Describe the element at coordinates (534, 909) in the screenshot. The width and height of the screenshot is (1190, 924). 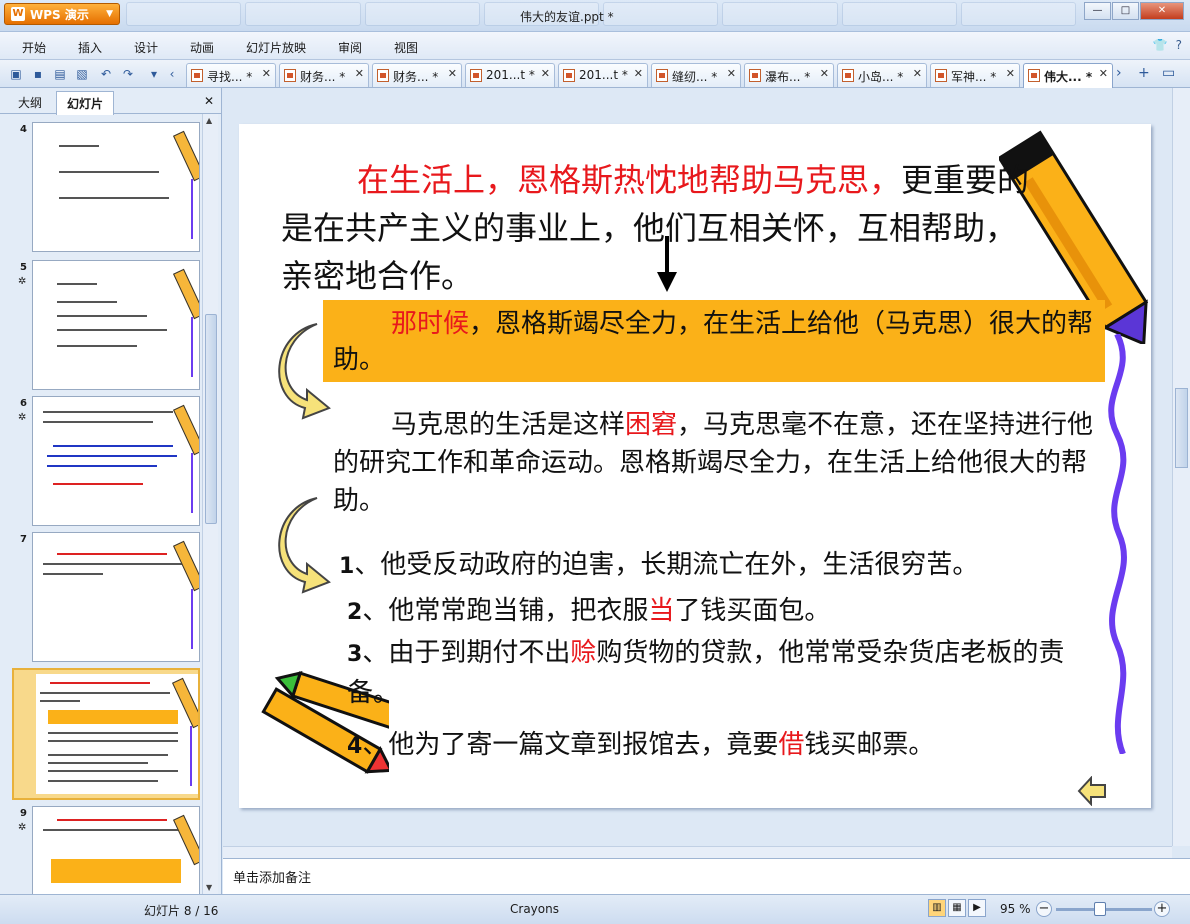
I see `theme-name: Crayons` at that location.